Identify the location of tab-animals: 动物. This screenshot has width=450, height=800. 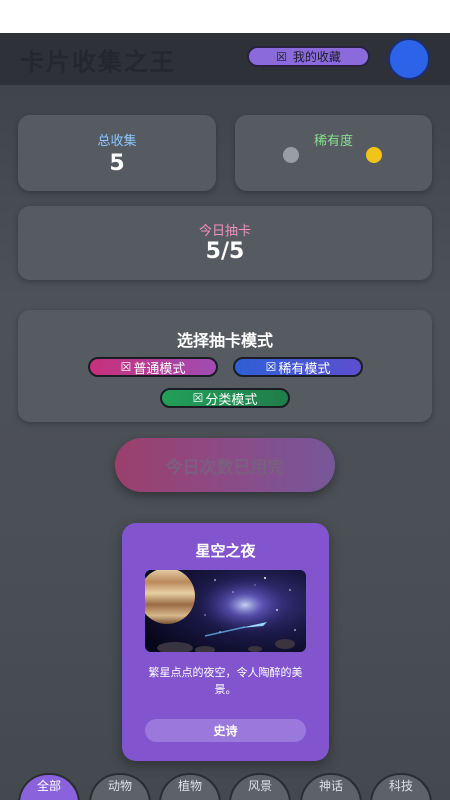
(120, 786).